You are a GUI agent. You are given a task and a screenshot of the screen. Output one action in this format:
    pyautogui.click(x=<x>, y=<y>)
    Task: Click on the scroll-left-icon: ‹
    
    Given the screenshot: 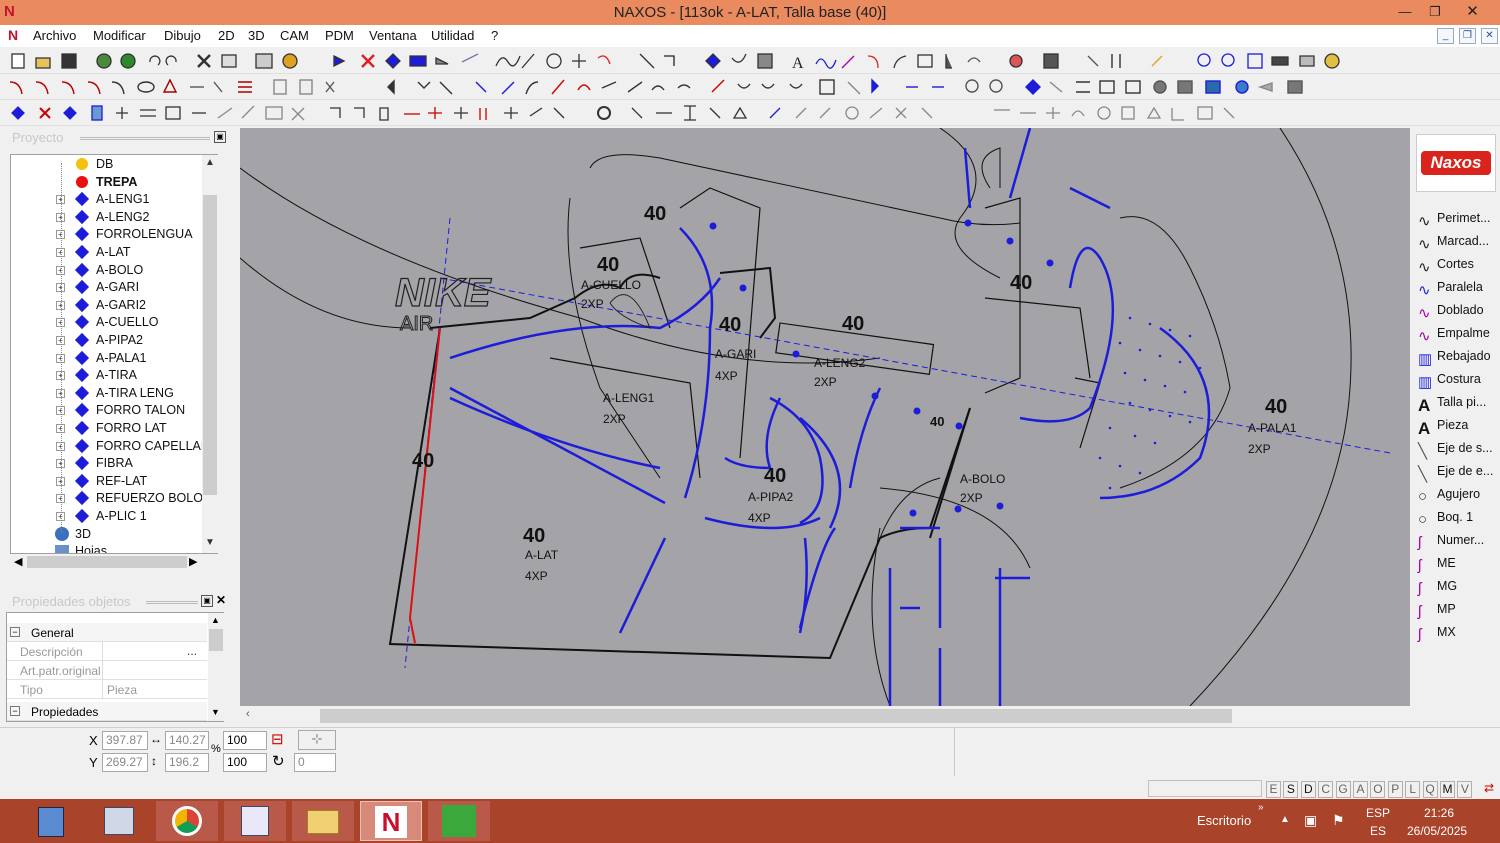 What is the action you would take?
    pyautogui.click(x=248, y=714)
    